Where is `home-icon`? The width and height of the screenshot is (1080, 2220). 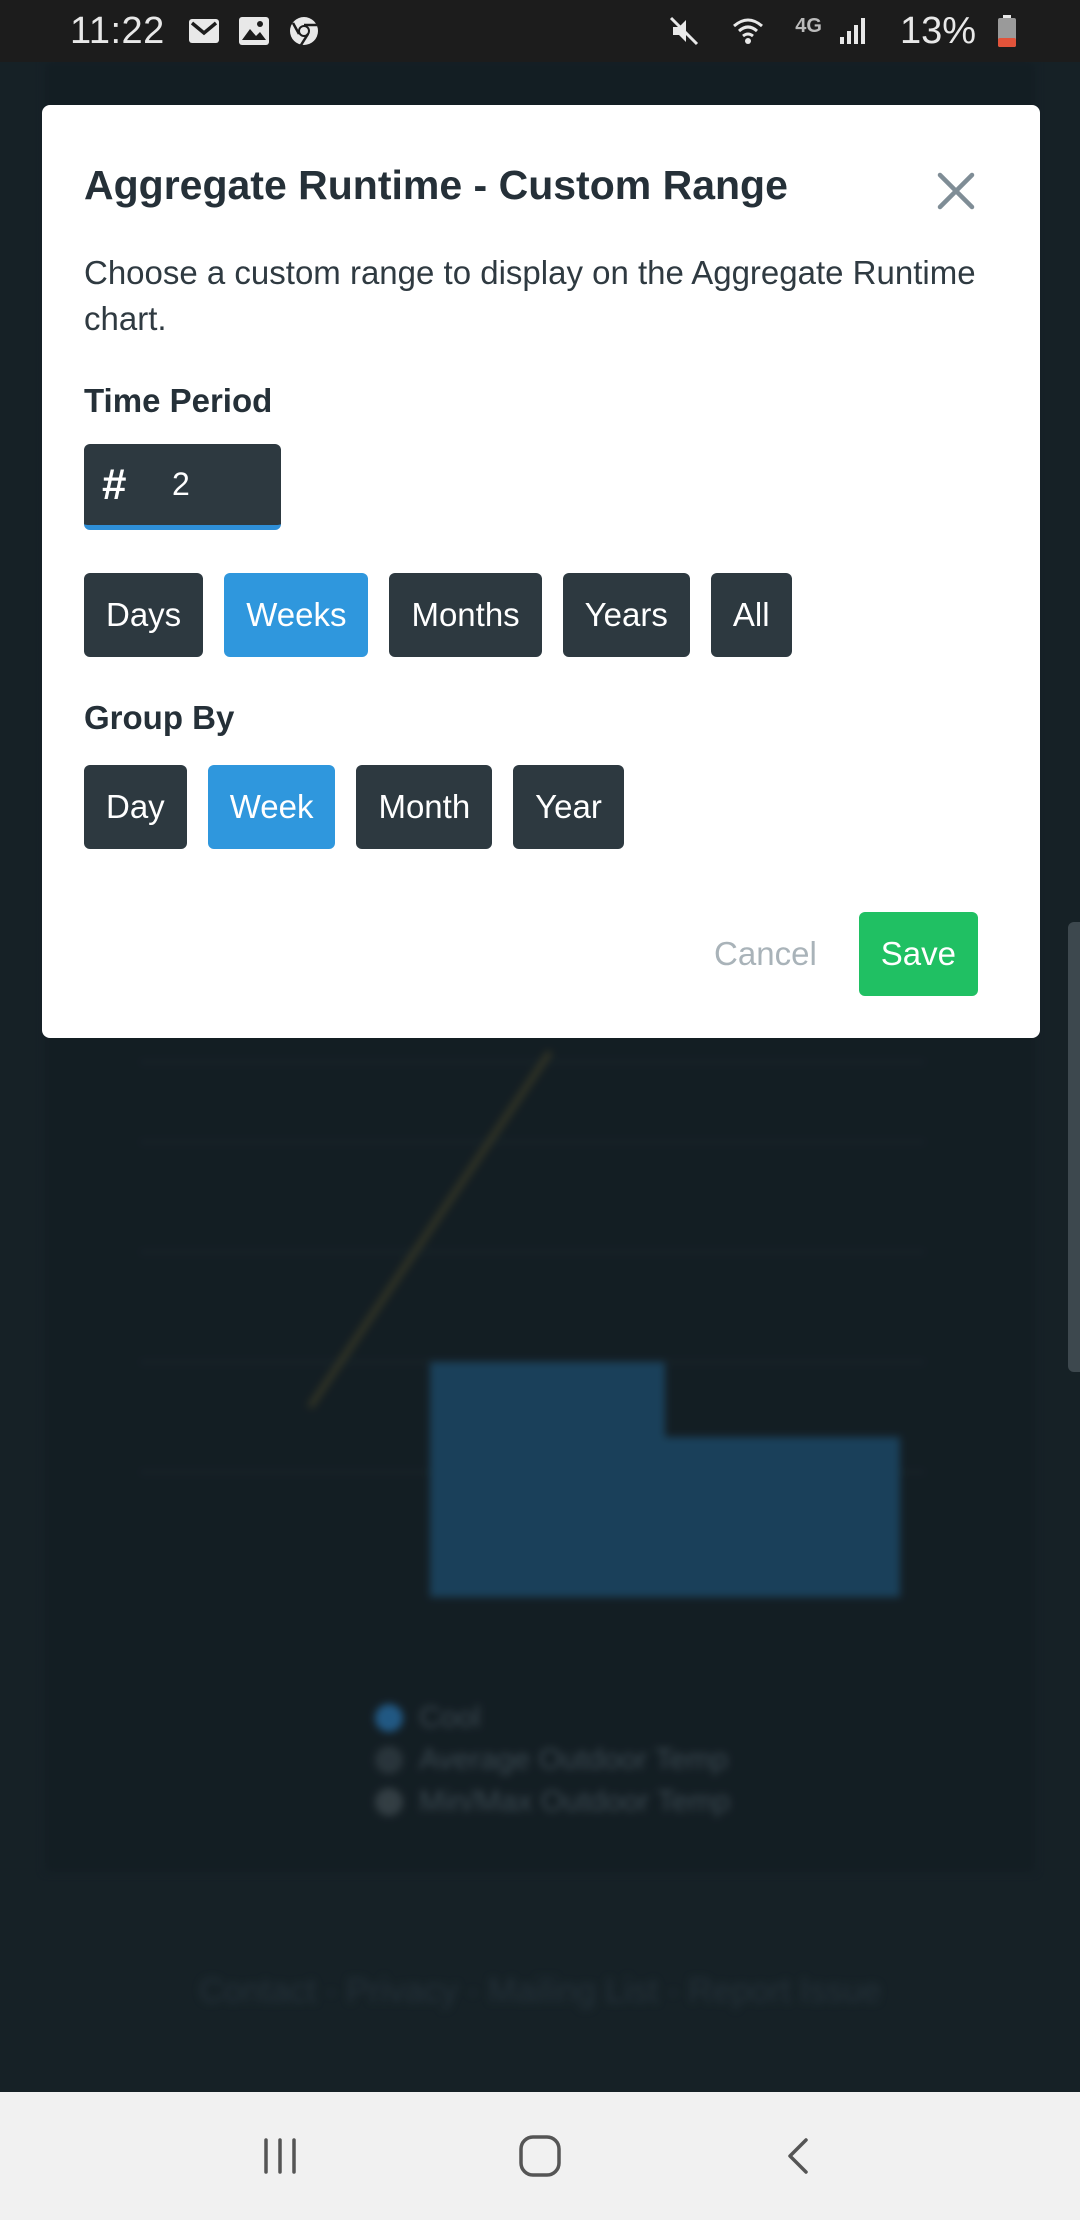
home-icon is located at coordinates (540, 2156).